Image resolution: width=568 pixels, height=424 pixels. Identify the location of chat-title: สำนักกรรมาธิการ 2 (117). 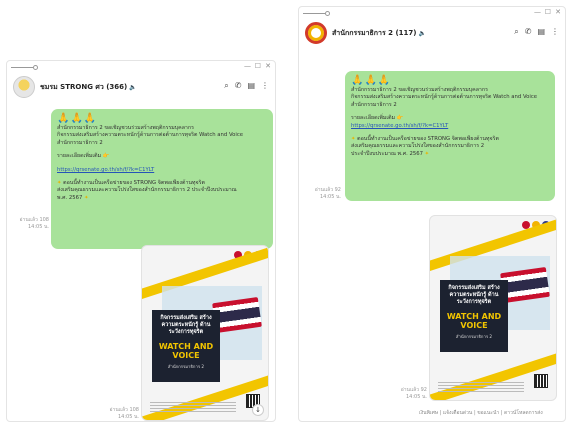
(374, 32).